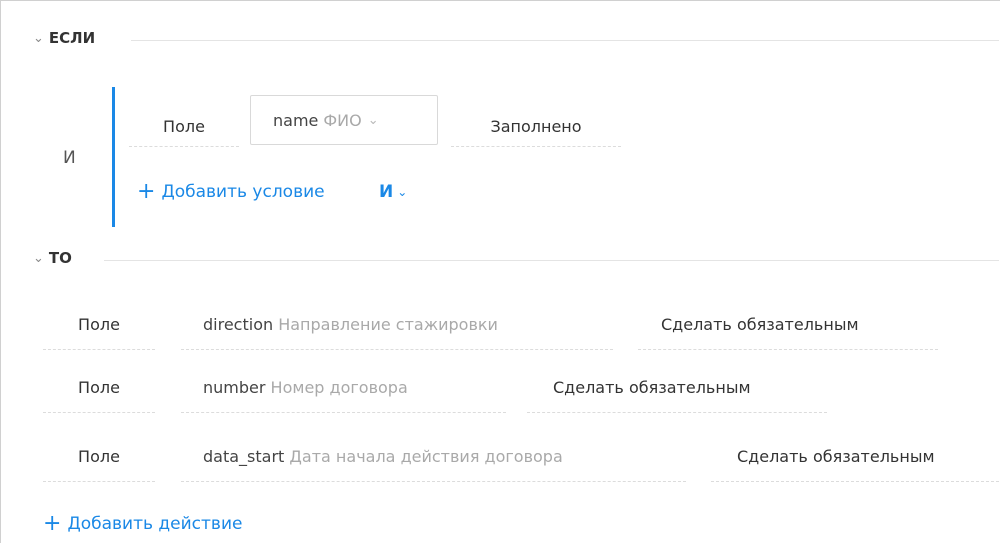 This screenshot has height=543, width=1002. I want to click on condition-group-operator: И, so click(69, 158).